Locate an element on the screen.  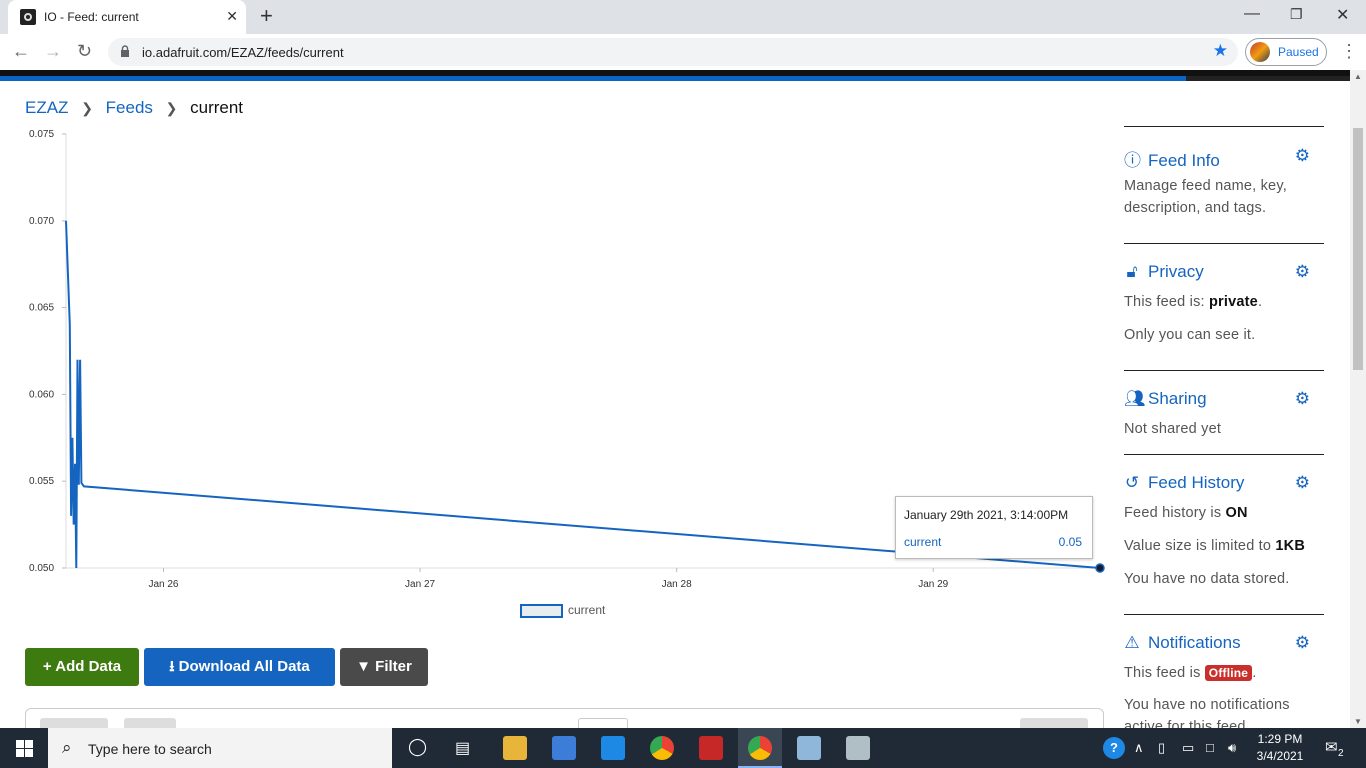
y-tick-label: 0.070 is located at coordinates (41, 221).